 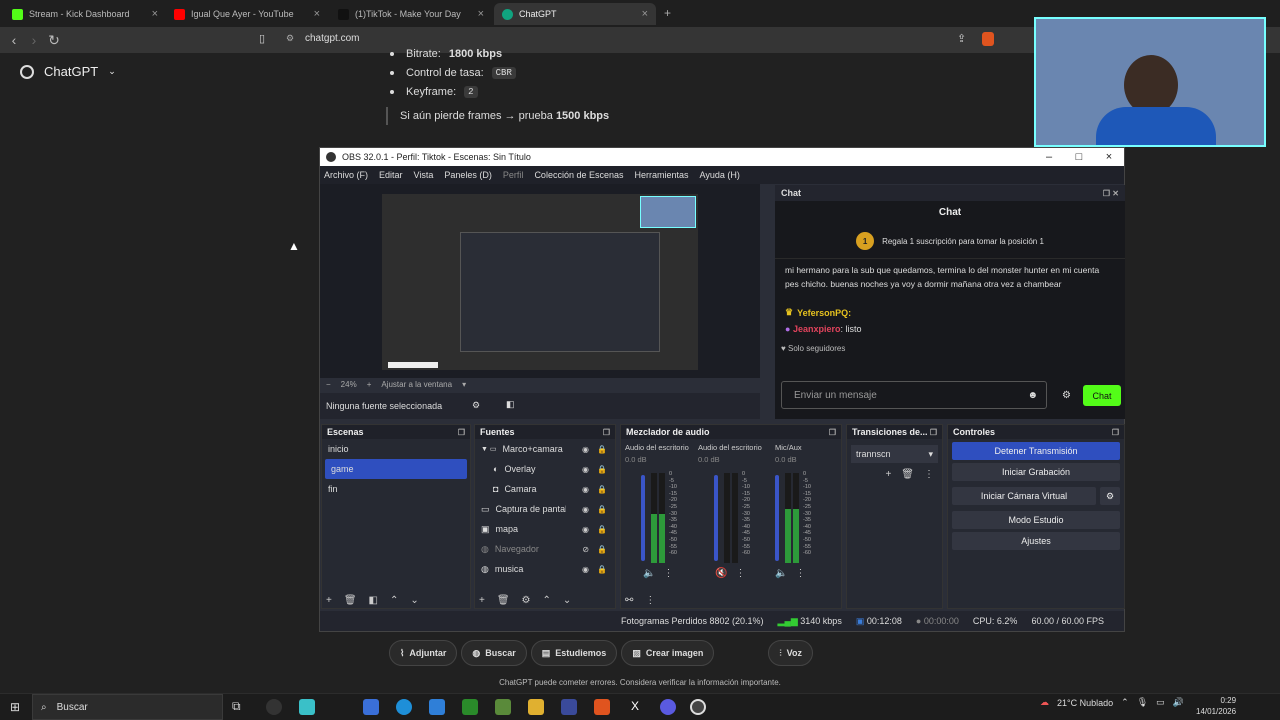 What do you see at coordinates (574, 653) in the screenshot?
I see `study-button: ▤ Estudiemos` at bounding box center [574, 653].